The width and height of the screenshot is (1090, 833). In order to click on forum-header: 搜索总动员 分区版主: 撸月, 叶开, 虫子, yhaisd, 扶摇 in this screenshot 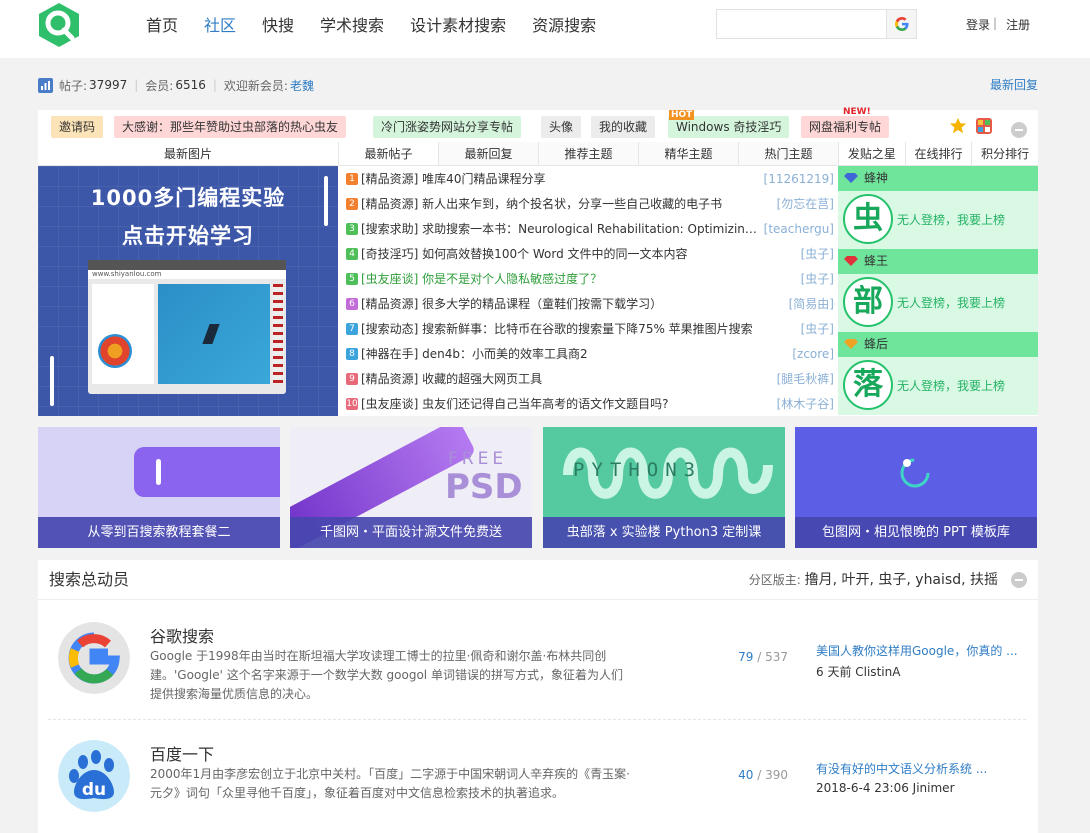, I will do `click(538, 580)`.